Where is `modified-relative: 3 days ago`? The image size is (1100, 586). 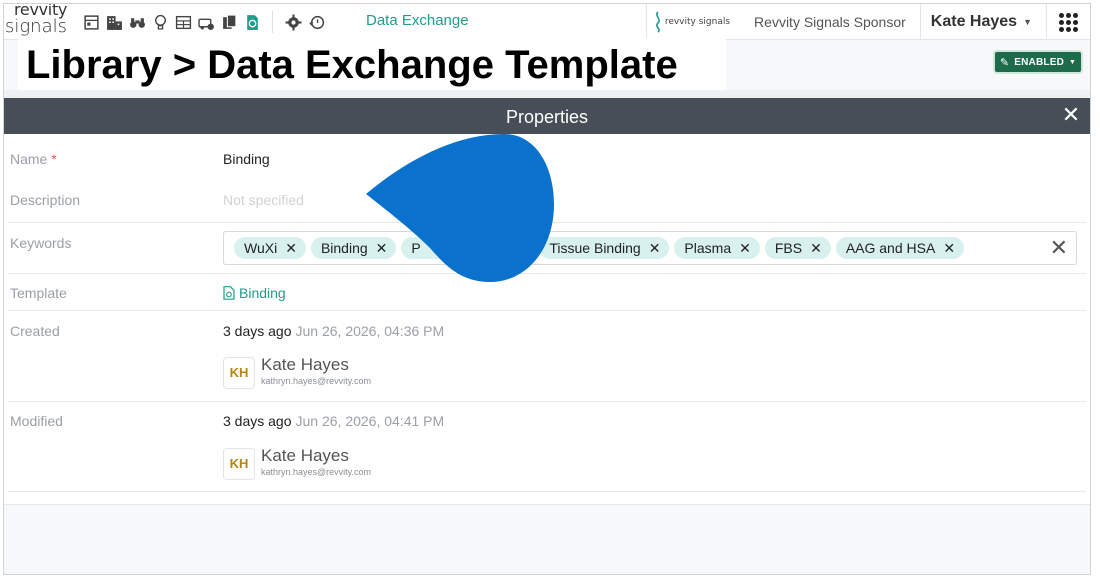
modified-relative: 3 days ago is located at coordinates (257, 421).